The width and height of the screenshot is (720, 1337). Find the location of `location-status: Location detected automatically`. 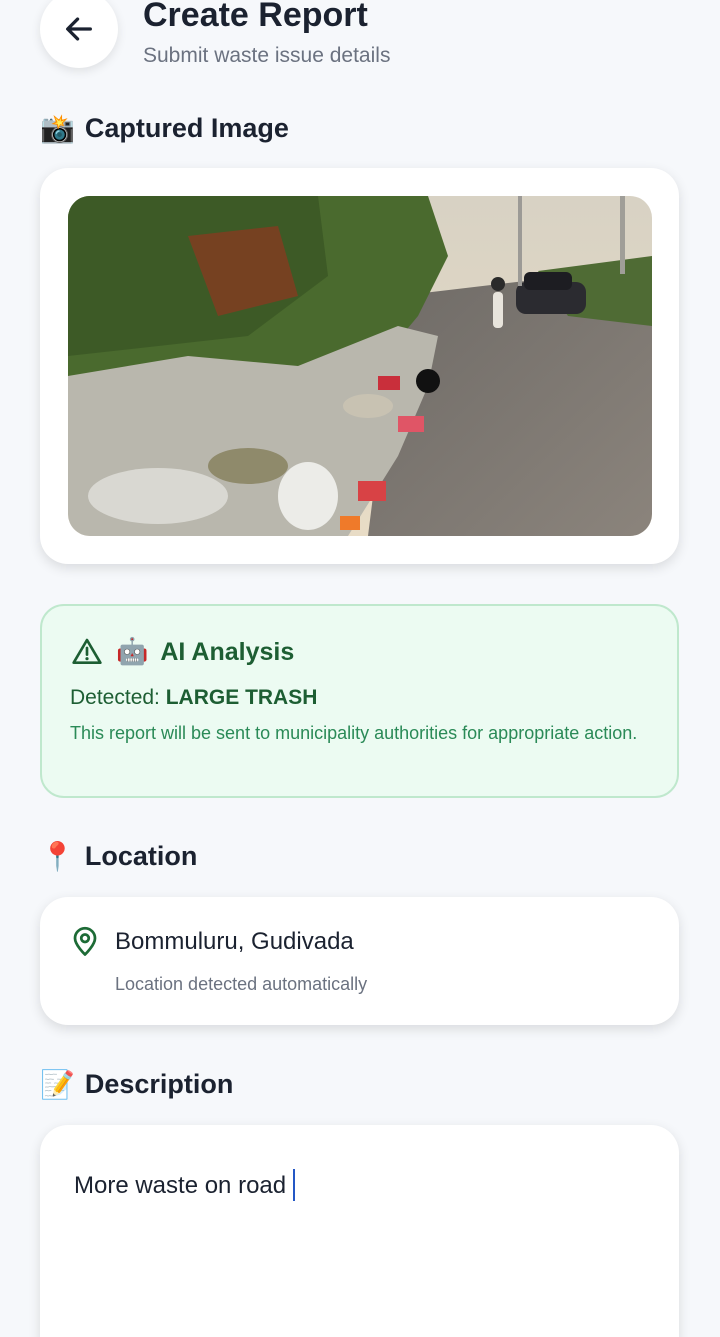

location-status: Location detected automatically is located at coordinates (241, 984).